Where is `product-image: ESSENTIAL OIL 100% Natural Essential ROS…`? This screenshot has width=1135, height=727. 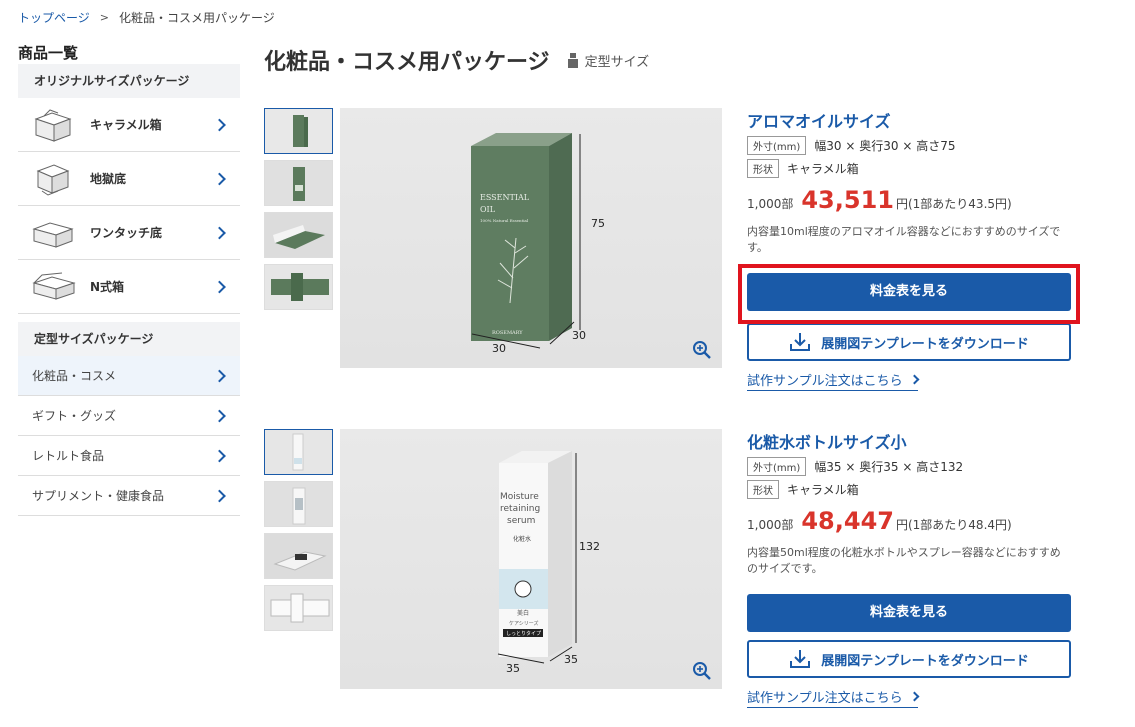
product-image: ESSENTIAL OIL 100% Natural Essential ROS… is located at coordinates (531, 238).